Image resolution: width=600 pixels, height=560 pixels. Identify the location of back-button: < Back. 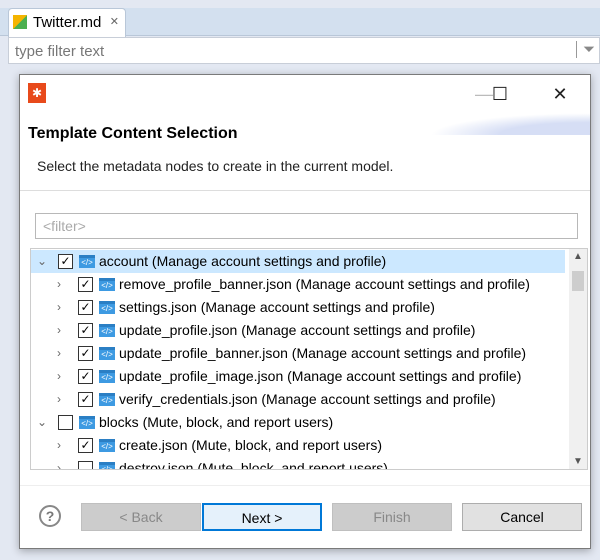
(141, 517).